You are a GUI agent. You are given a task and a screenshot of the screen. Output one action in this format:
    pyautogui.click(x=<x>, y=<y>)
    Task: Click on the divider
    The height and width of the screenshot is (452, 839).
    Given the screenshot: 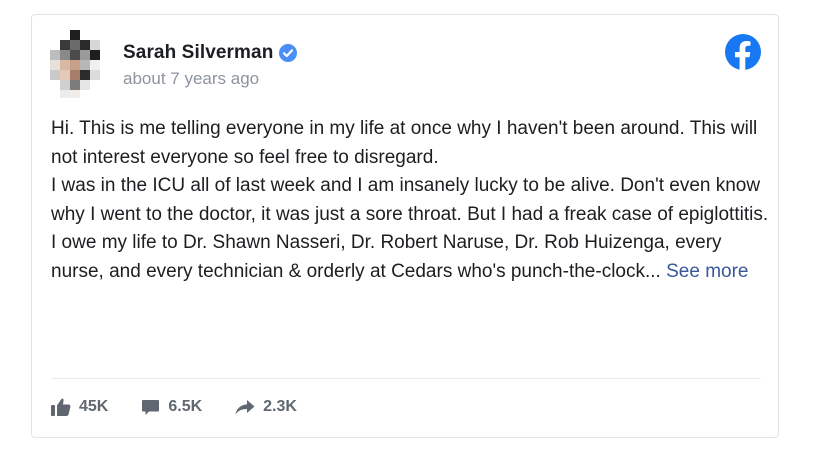 What is the action you would take?
    pyautogui.click(x=406, y=378)
    